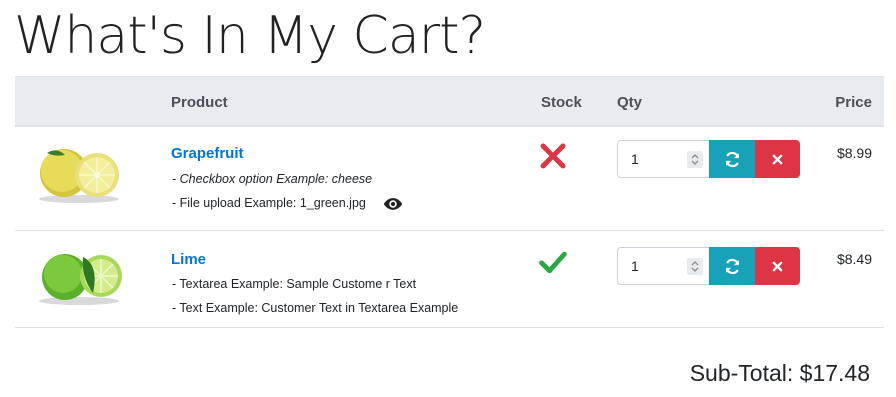 The width and height of the screenshot is (896, 397). I want to click on item-price: $8.99, so click(854, 153).